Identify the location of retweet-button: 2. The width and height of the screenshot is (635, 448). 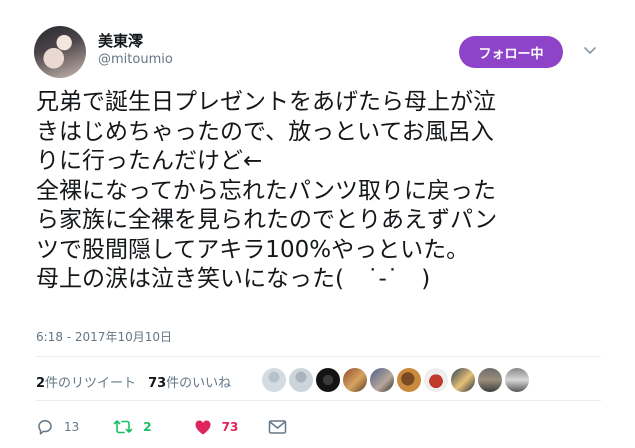
(132, 427).